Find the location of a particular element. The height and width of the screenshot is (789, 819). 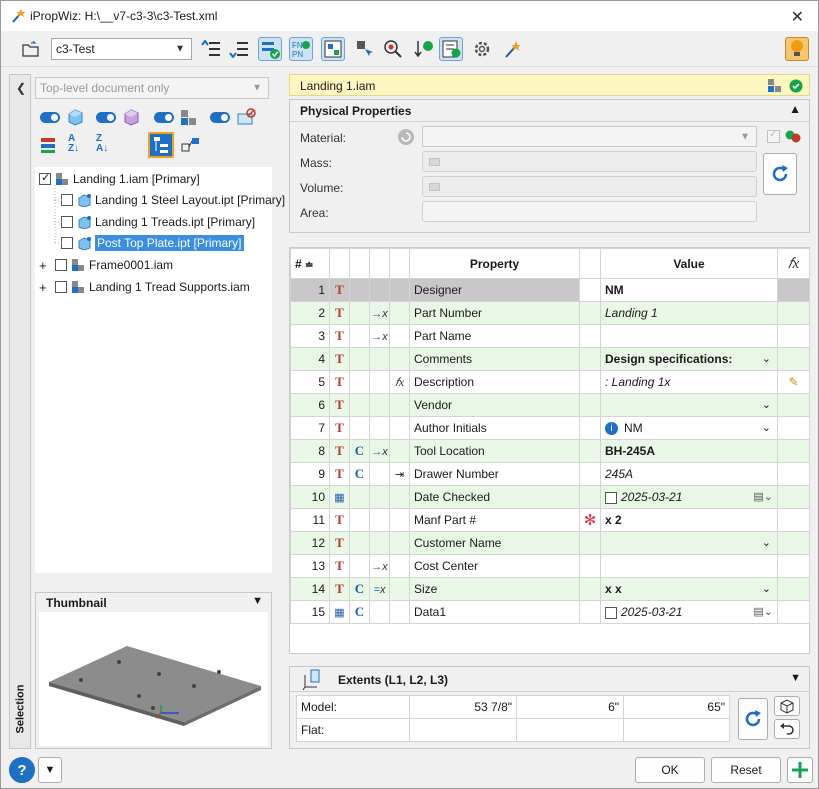

table-row: 4 T Comments Design specifications: ⌄ is located at coordinates (550, 359).